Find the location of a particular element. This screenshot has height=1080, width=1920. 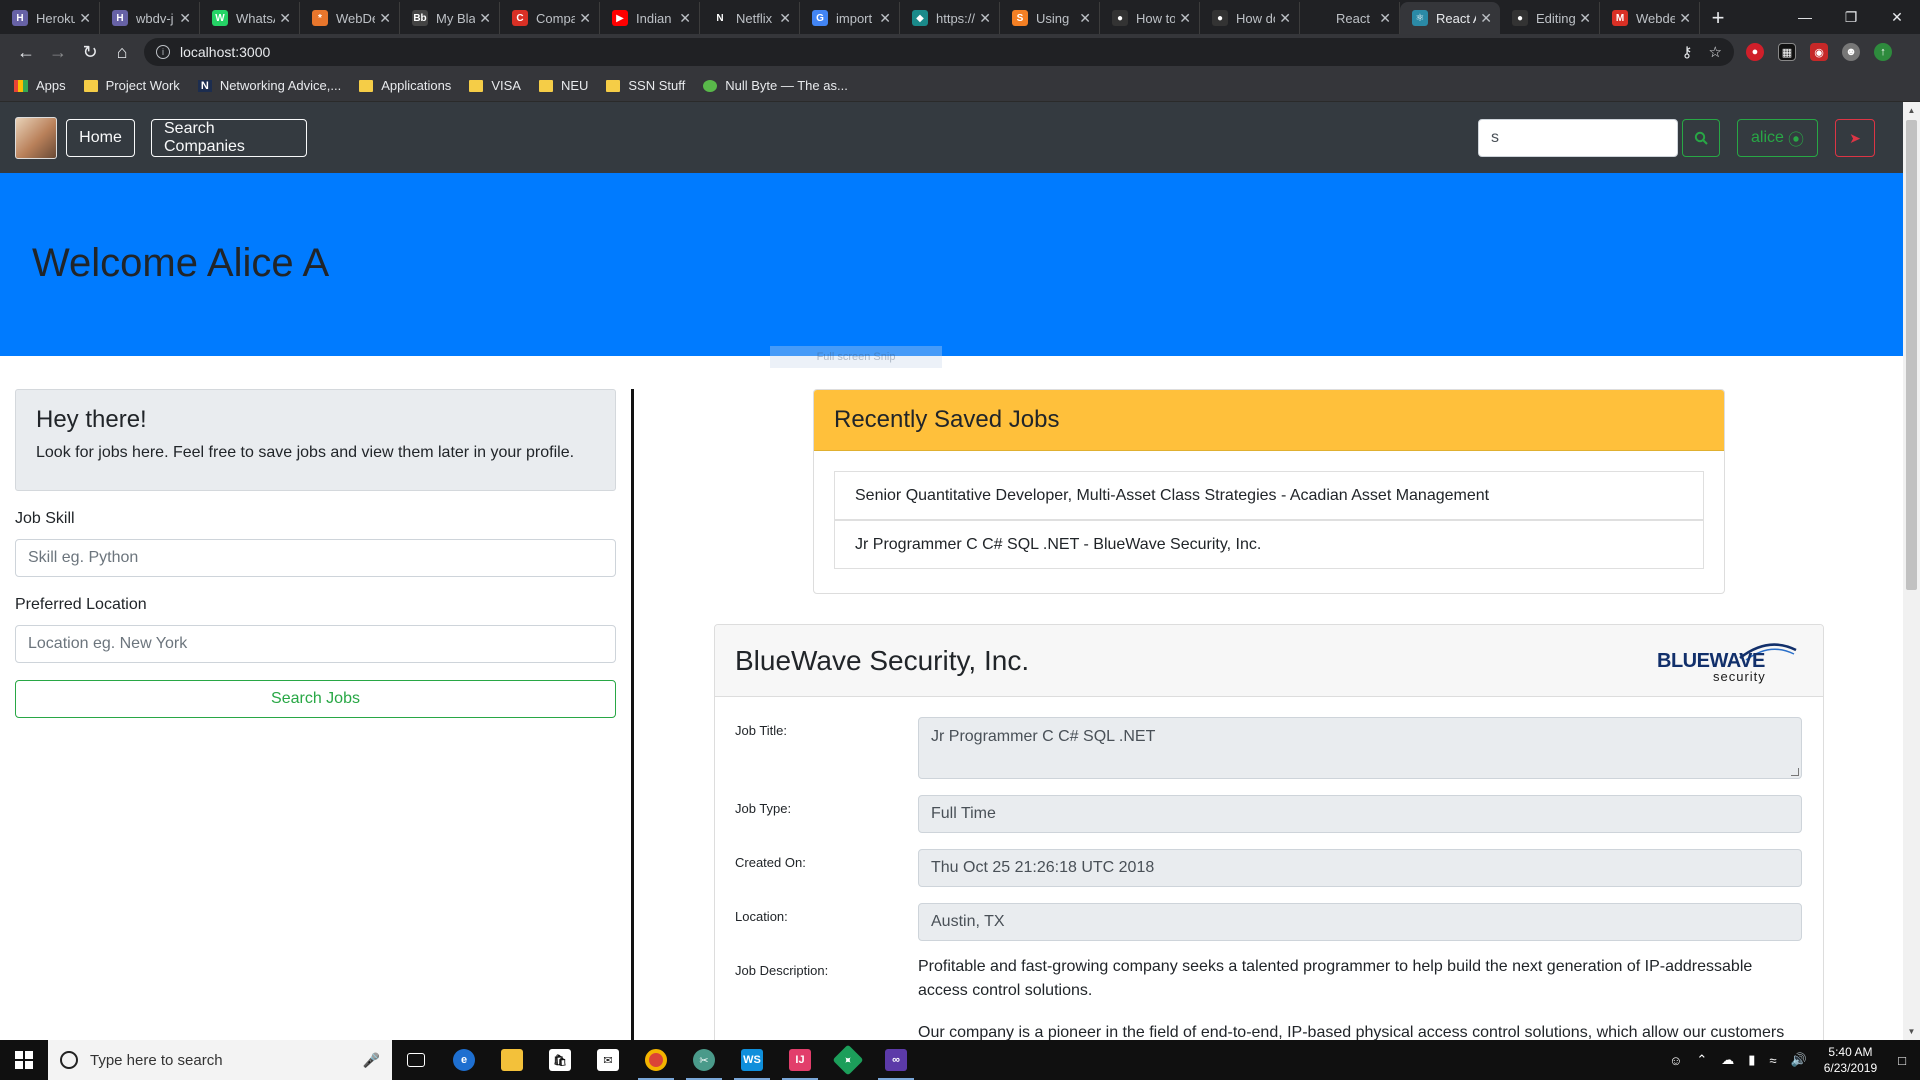

browser-tab: ▶ Indian ✕ is located at coordinates (650, 18).